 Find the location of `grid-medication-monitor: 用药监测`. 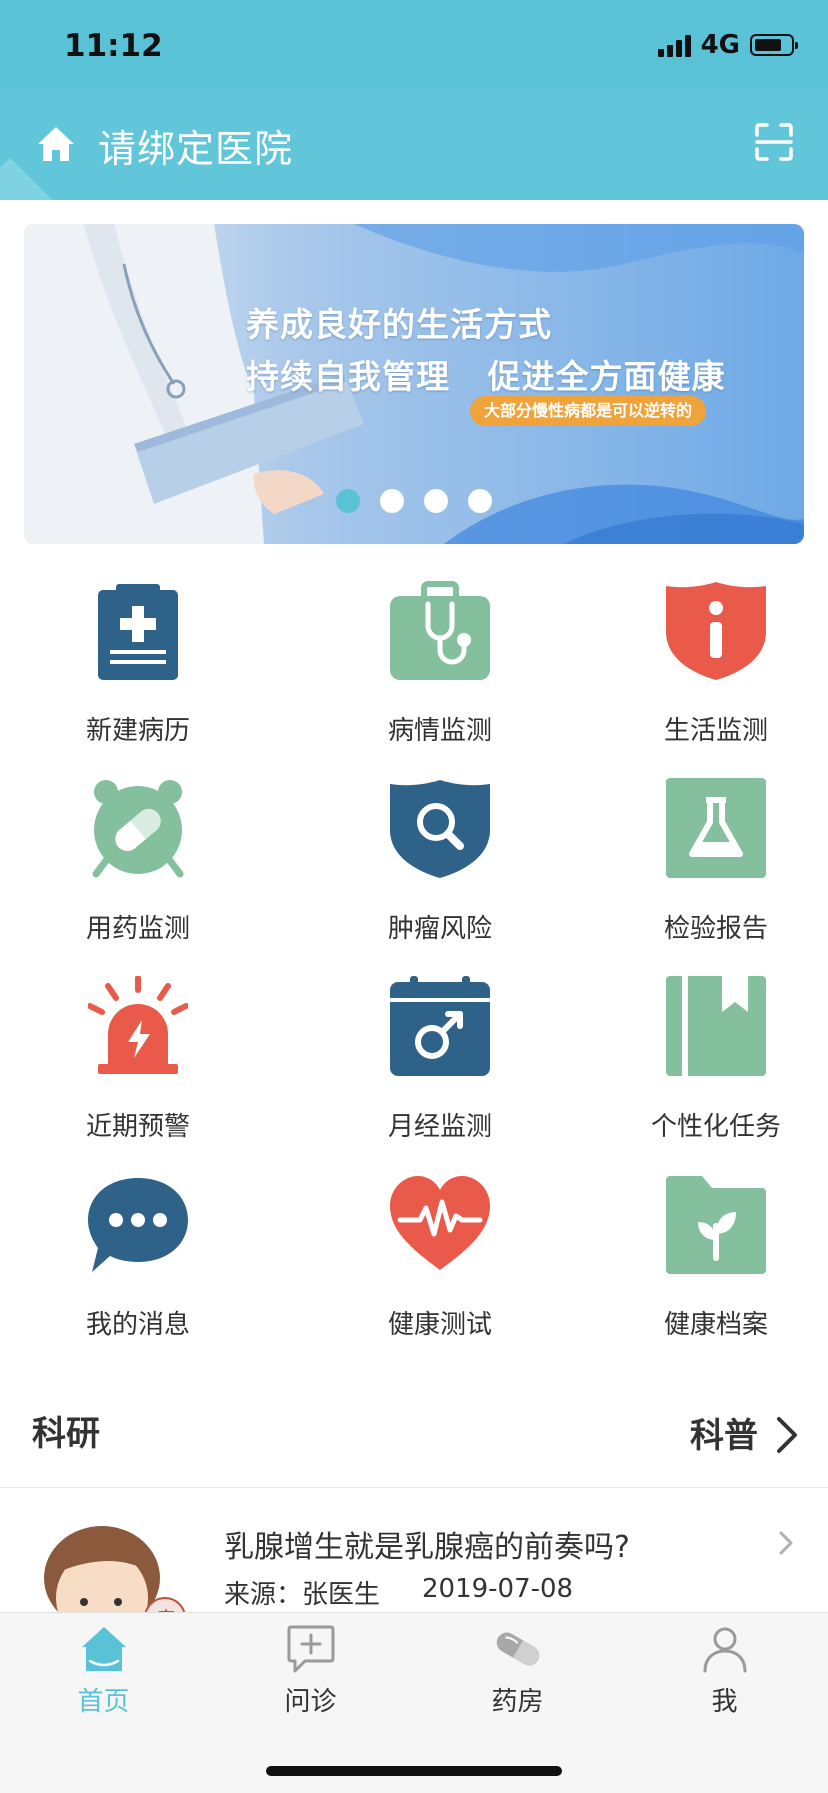

grid-medication-monitor: 用药监测 is located at coordinates (138, 878).